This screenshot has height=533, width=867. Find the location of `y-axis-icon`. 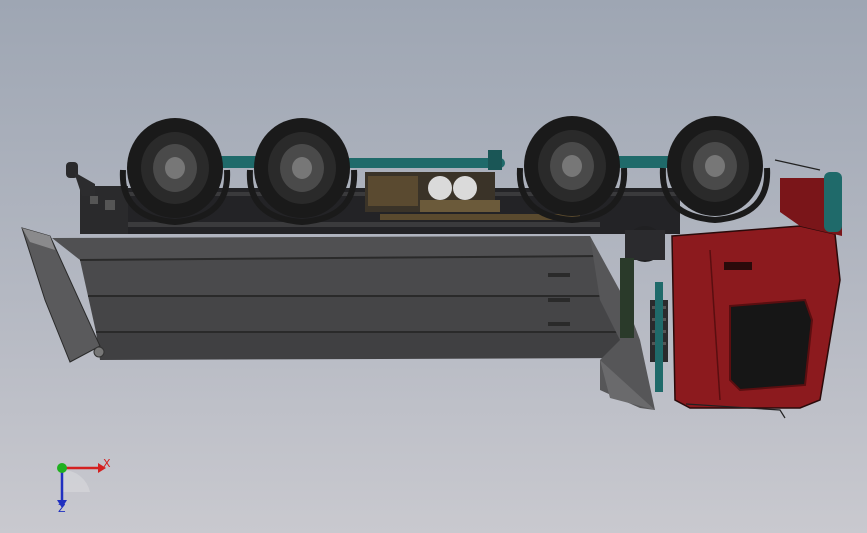

y-axis-icon is located at coordinates (62, 468).